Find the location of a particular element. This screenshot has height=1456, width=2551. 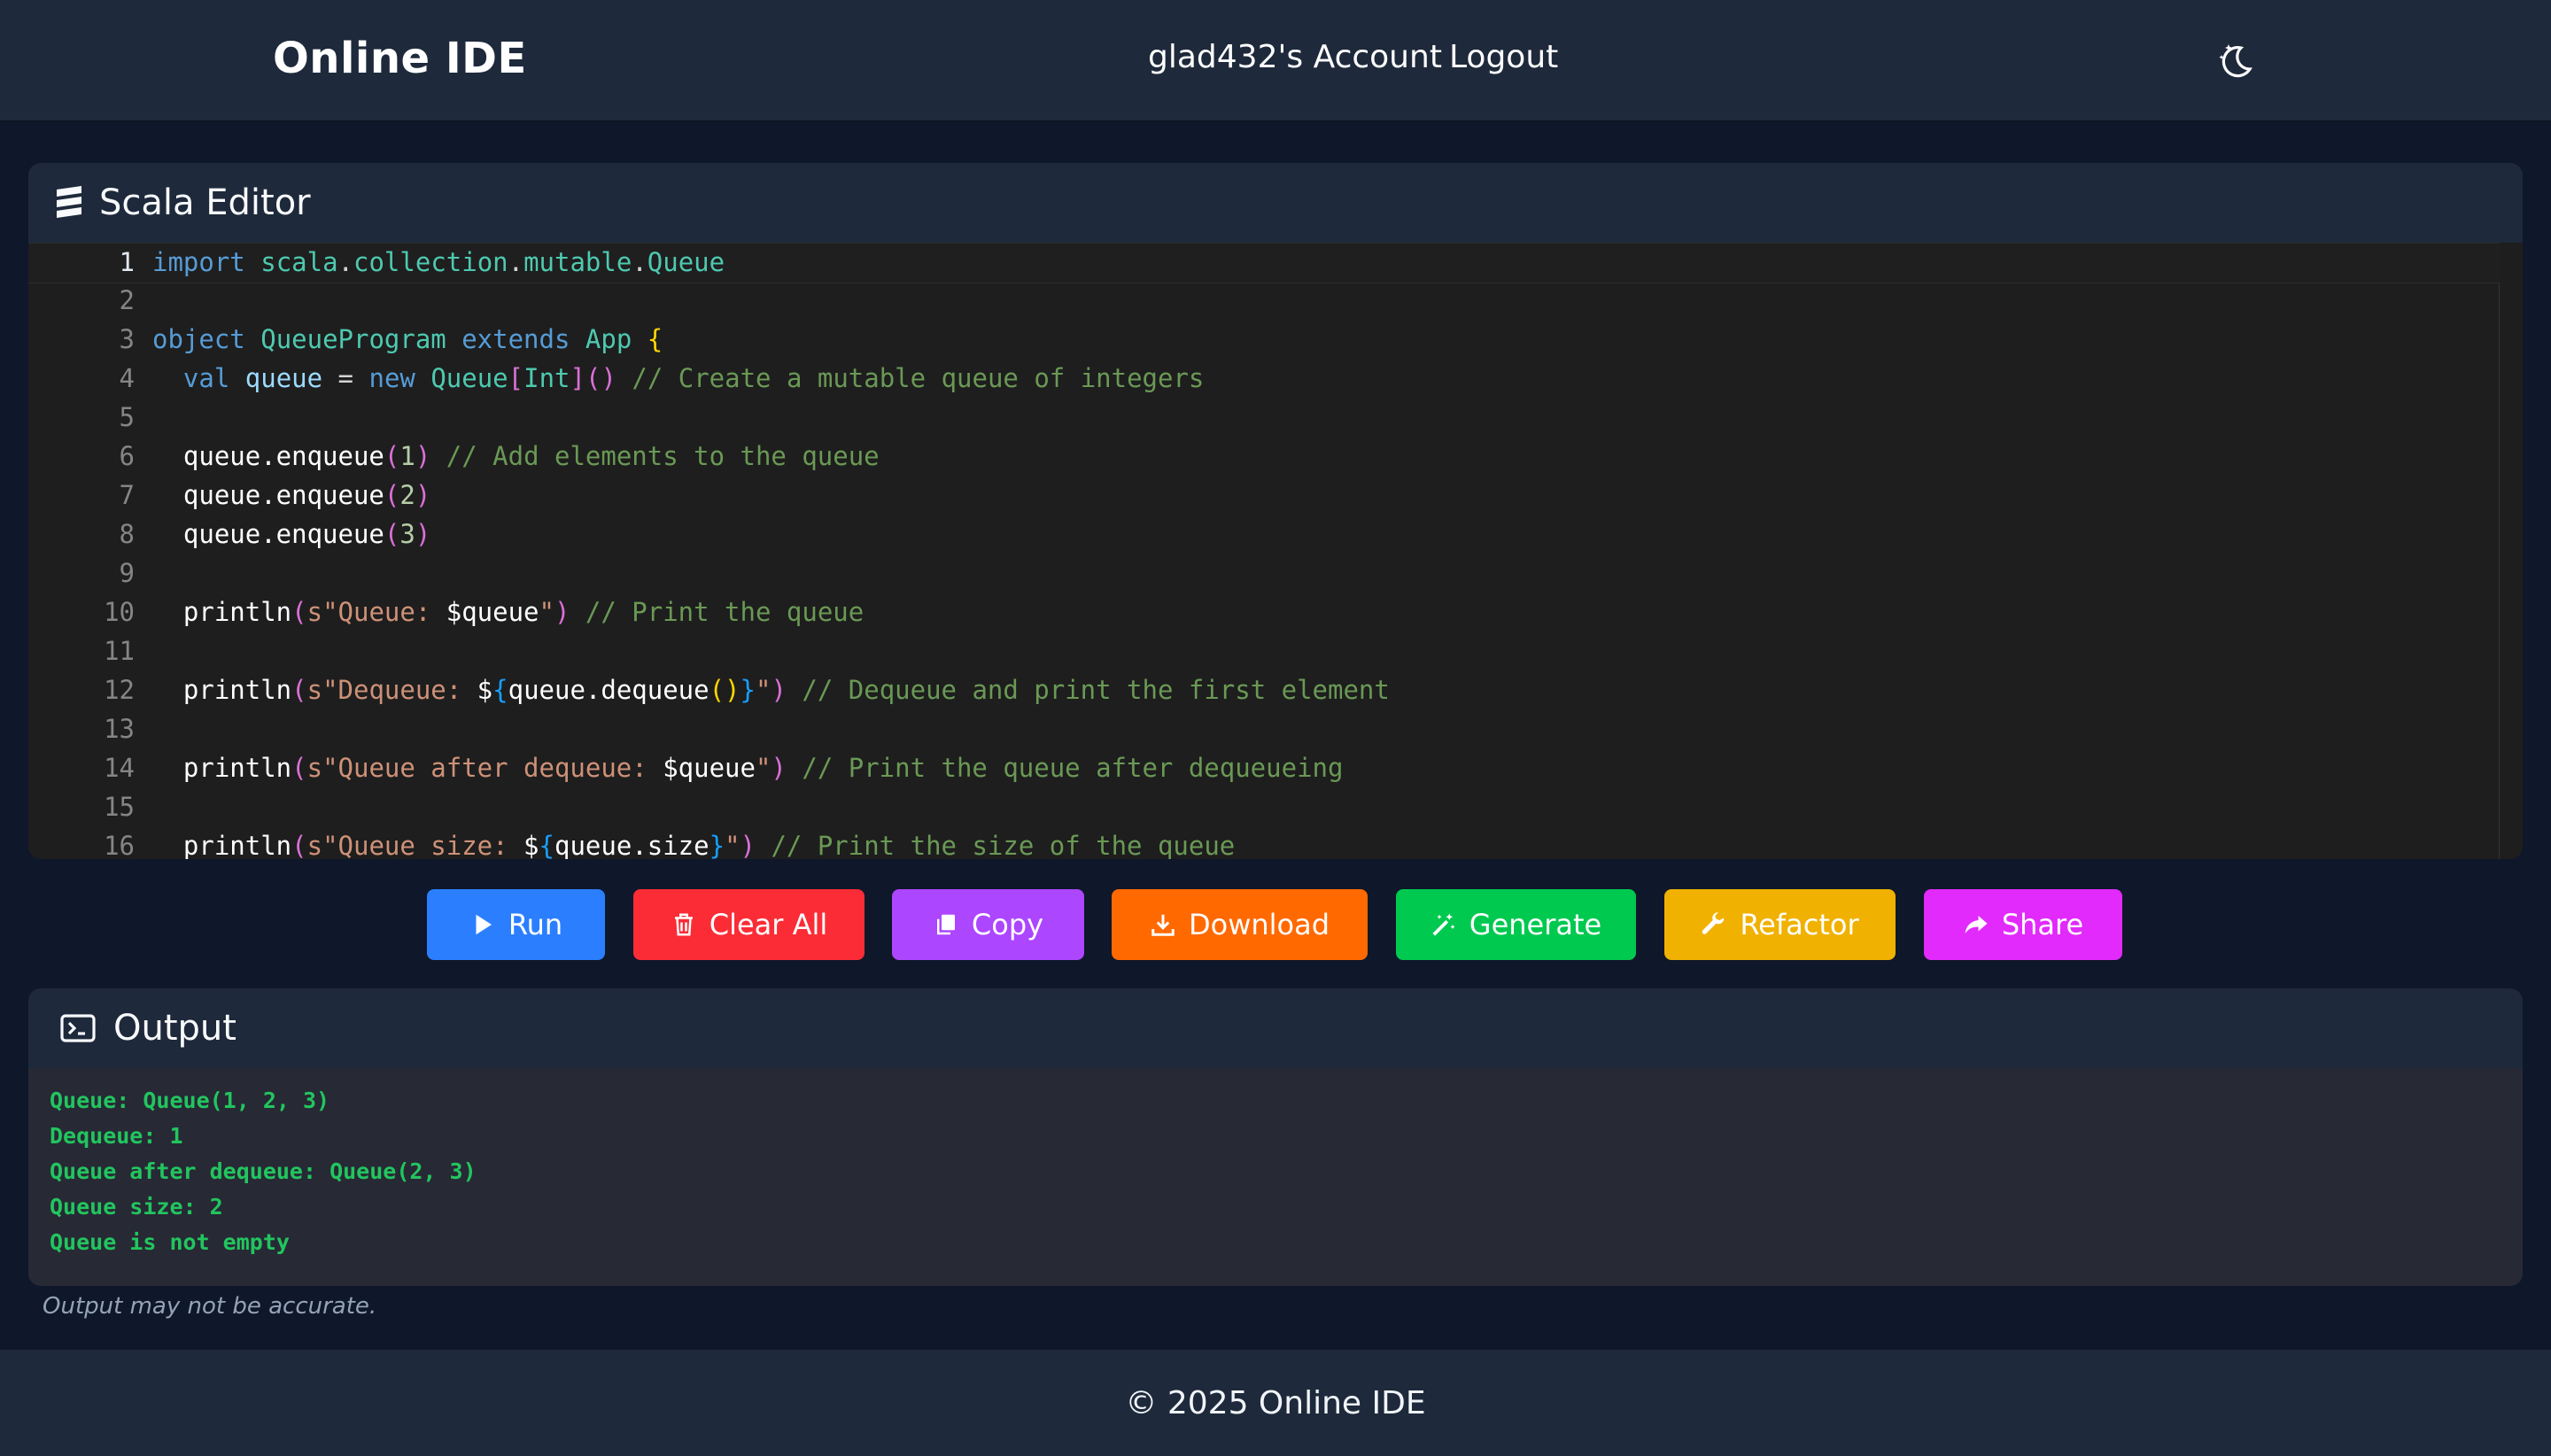

account-link: glad432's Account is located at coordinates (1295, 57).